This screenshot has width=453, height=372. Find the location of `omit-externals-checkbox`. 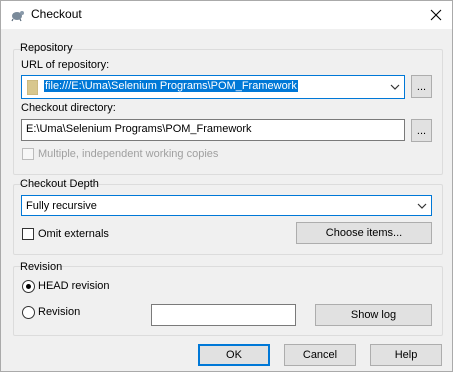

omit-externals-checkbox is located at coordinates (28, 234).